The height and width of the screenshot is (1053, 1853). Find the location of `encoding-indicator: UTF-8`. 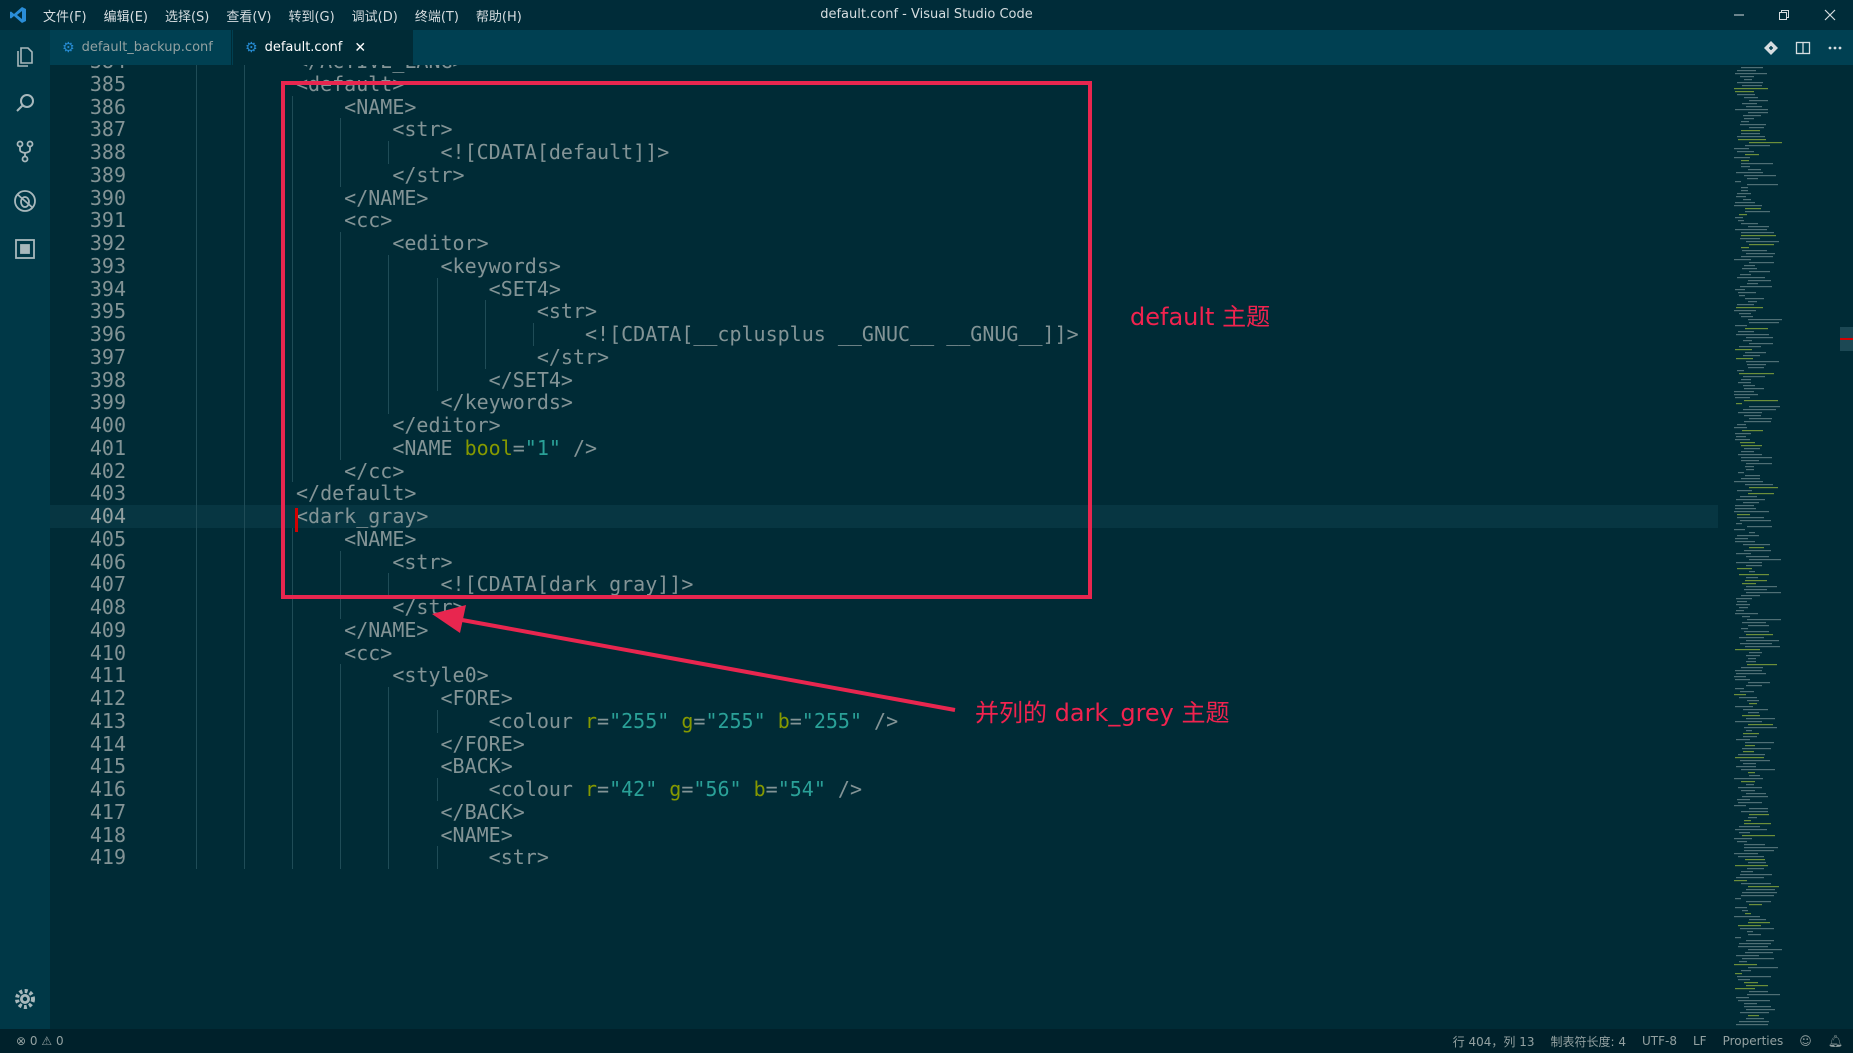

encoding-indicator: UTF-8 is located at coordinates (1659, 1041).